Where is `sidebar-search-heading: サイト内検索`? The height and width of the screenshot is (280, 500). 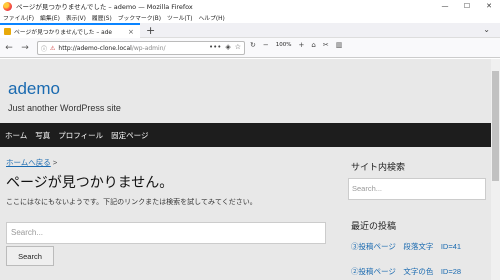
sidebar-search-heading: サイト内検索 is located at coordinates (378, 167).